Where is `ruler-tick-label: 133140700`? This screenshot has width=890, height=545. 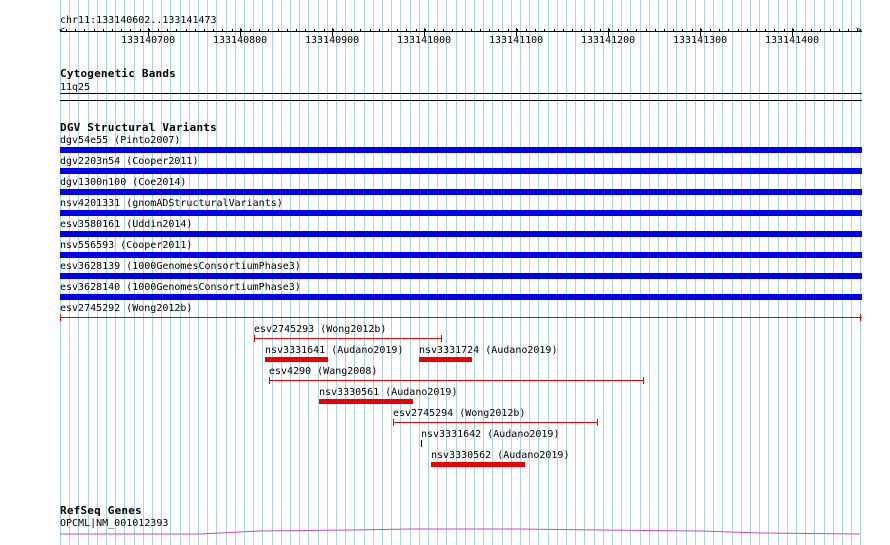
ruler-tick-label: 133140700 is located at coordinates (148, 40).